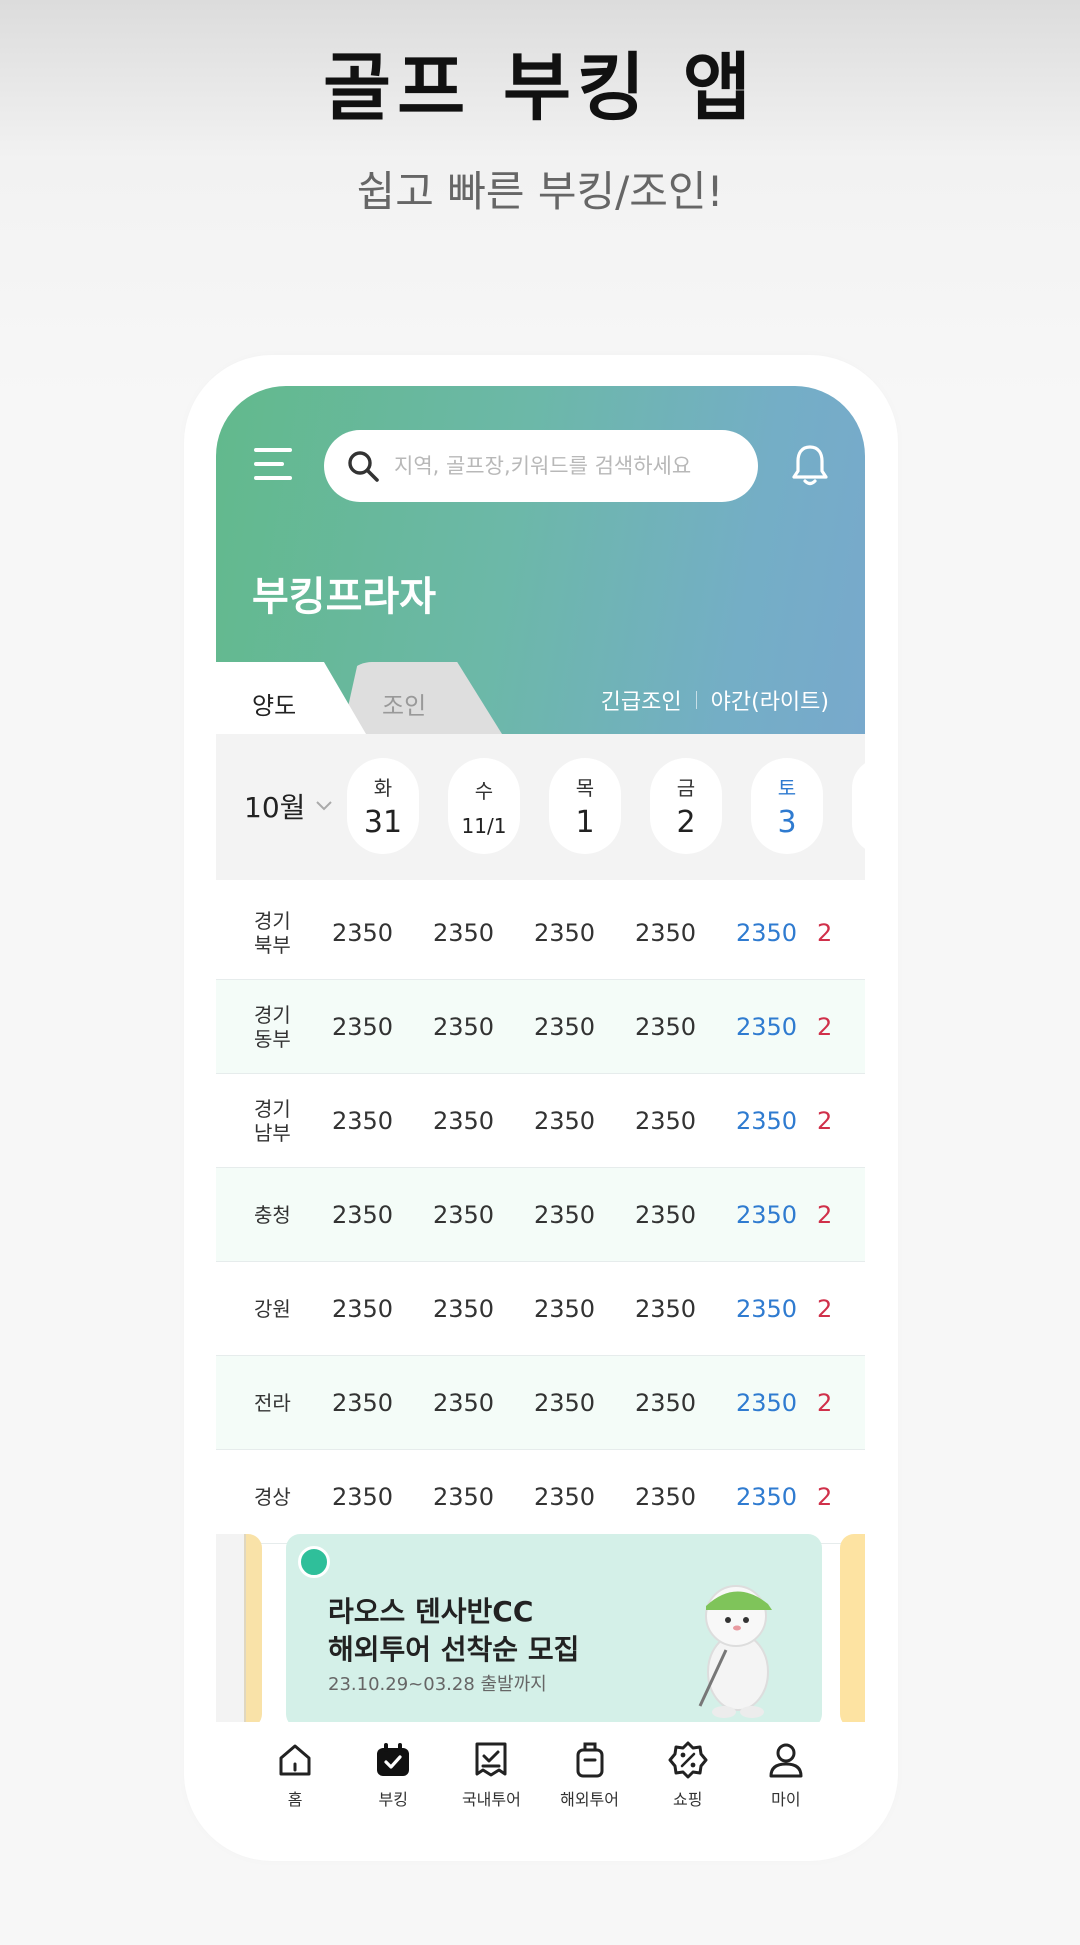 The width and height of the screenshot is (1080, 1945). What do you see at coordinates (491, 1799) in the screenshot?
I see `nav-label: 국내투어` at bounding box center [491, 1799].